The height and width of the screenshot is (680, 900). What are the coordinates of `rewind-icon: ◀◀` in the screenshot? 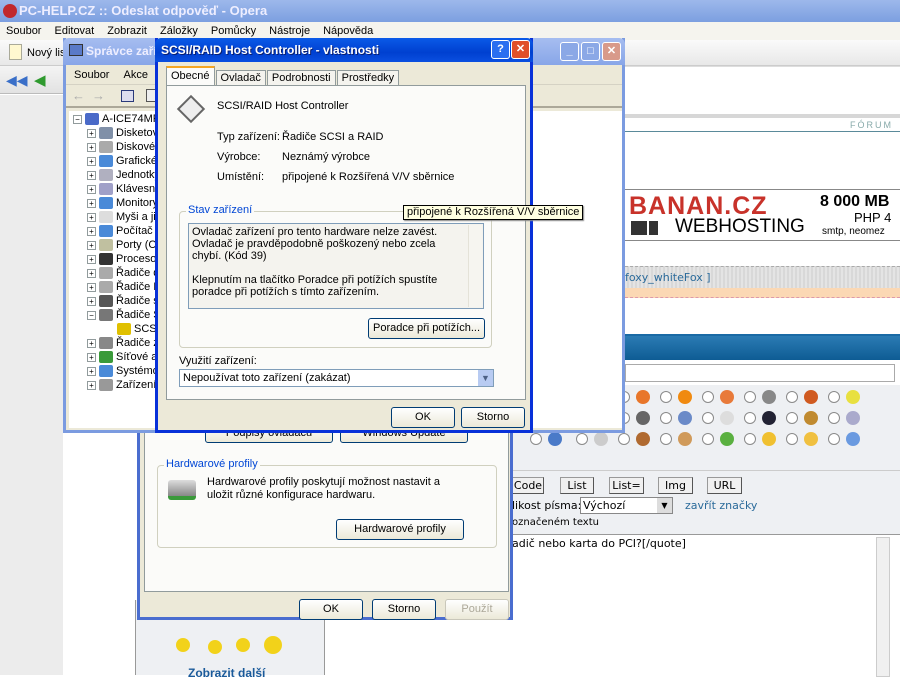 It's located at (17, 80).